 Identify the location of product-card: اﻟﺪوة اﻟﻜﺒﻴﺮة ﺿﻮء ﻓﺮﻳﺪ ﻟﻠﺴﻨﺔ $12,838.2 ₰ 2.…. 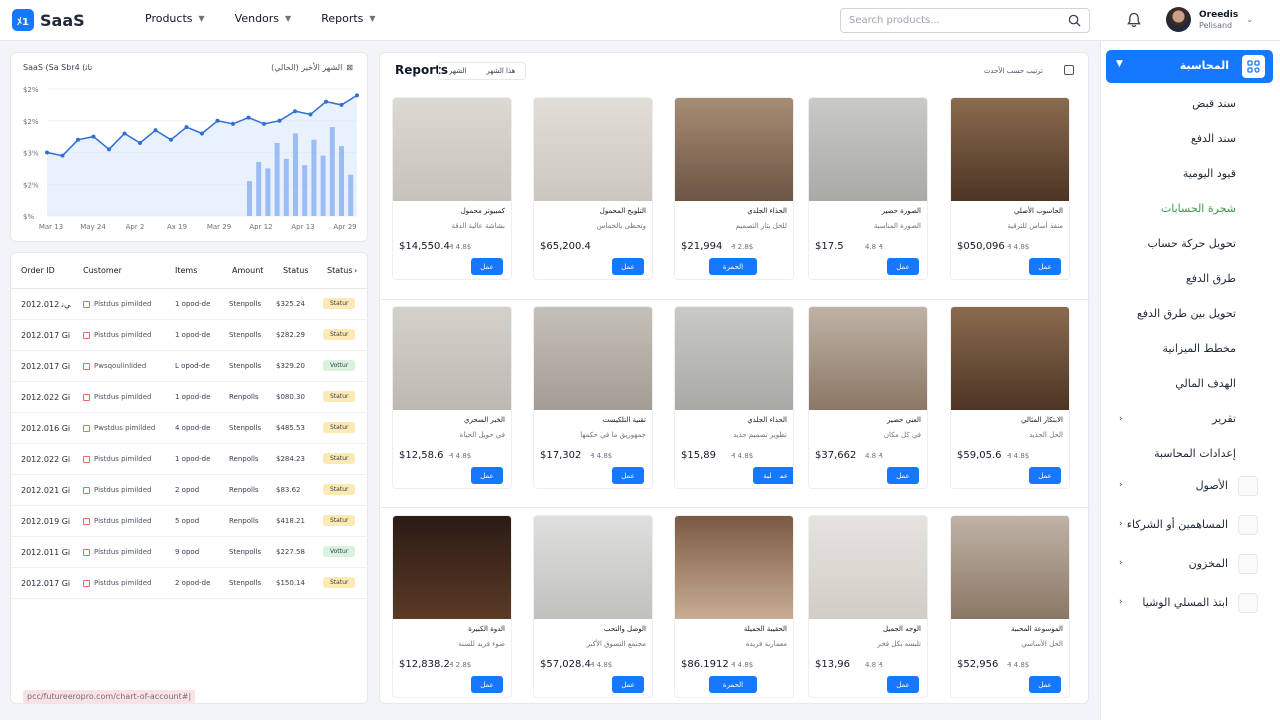
(452, 606).